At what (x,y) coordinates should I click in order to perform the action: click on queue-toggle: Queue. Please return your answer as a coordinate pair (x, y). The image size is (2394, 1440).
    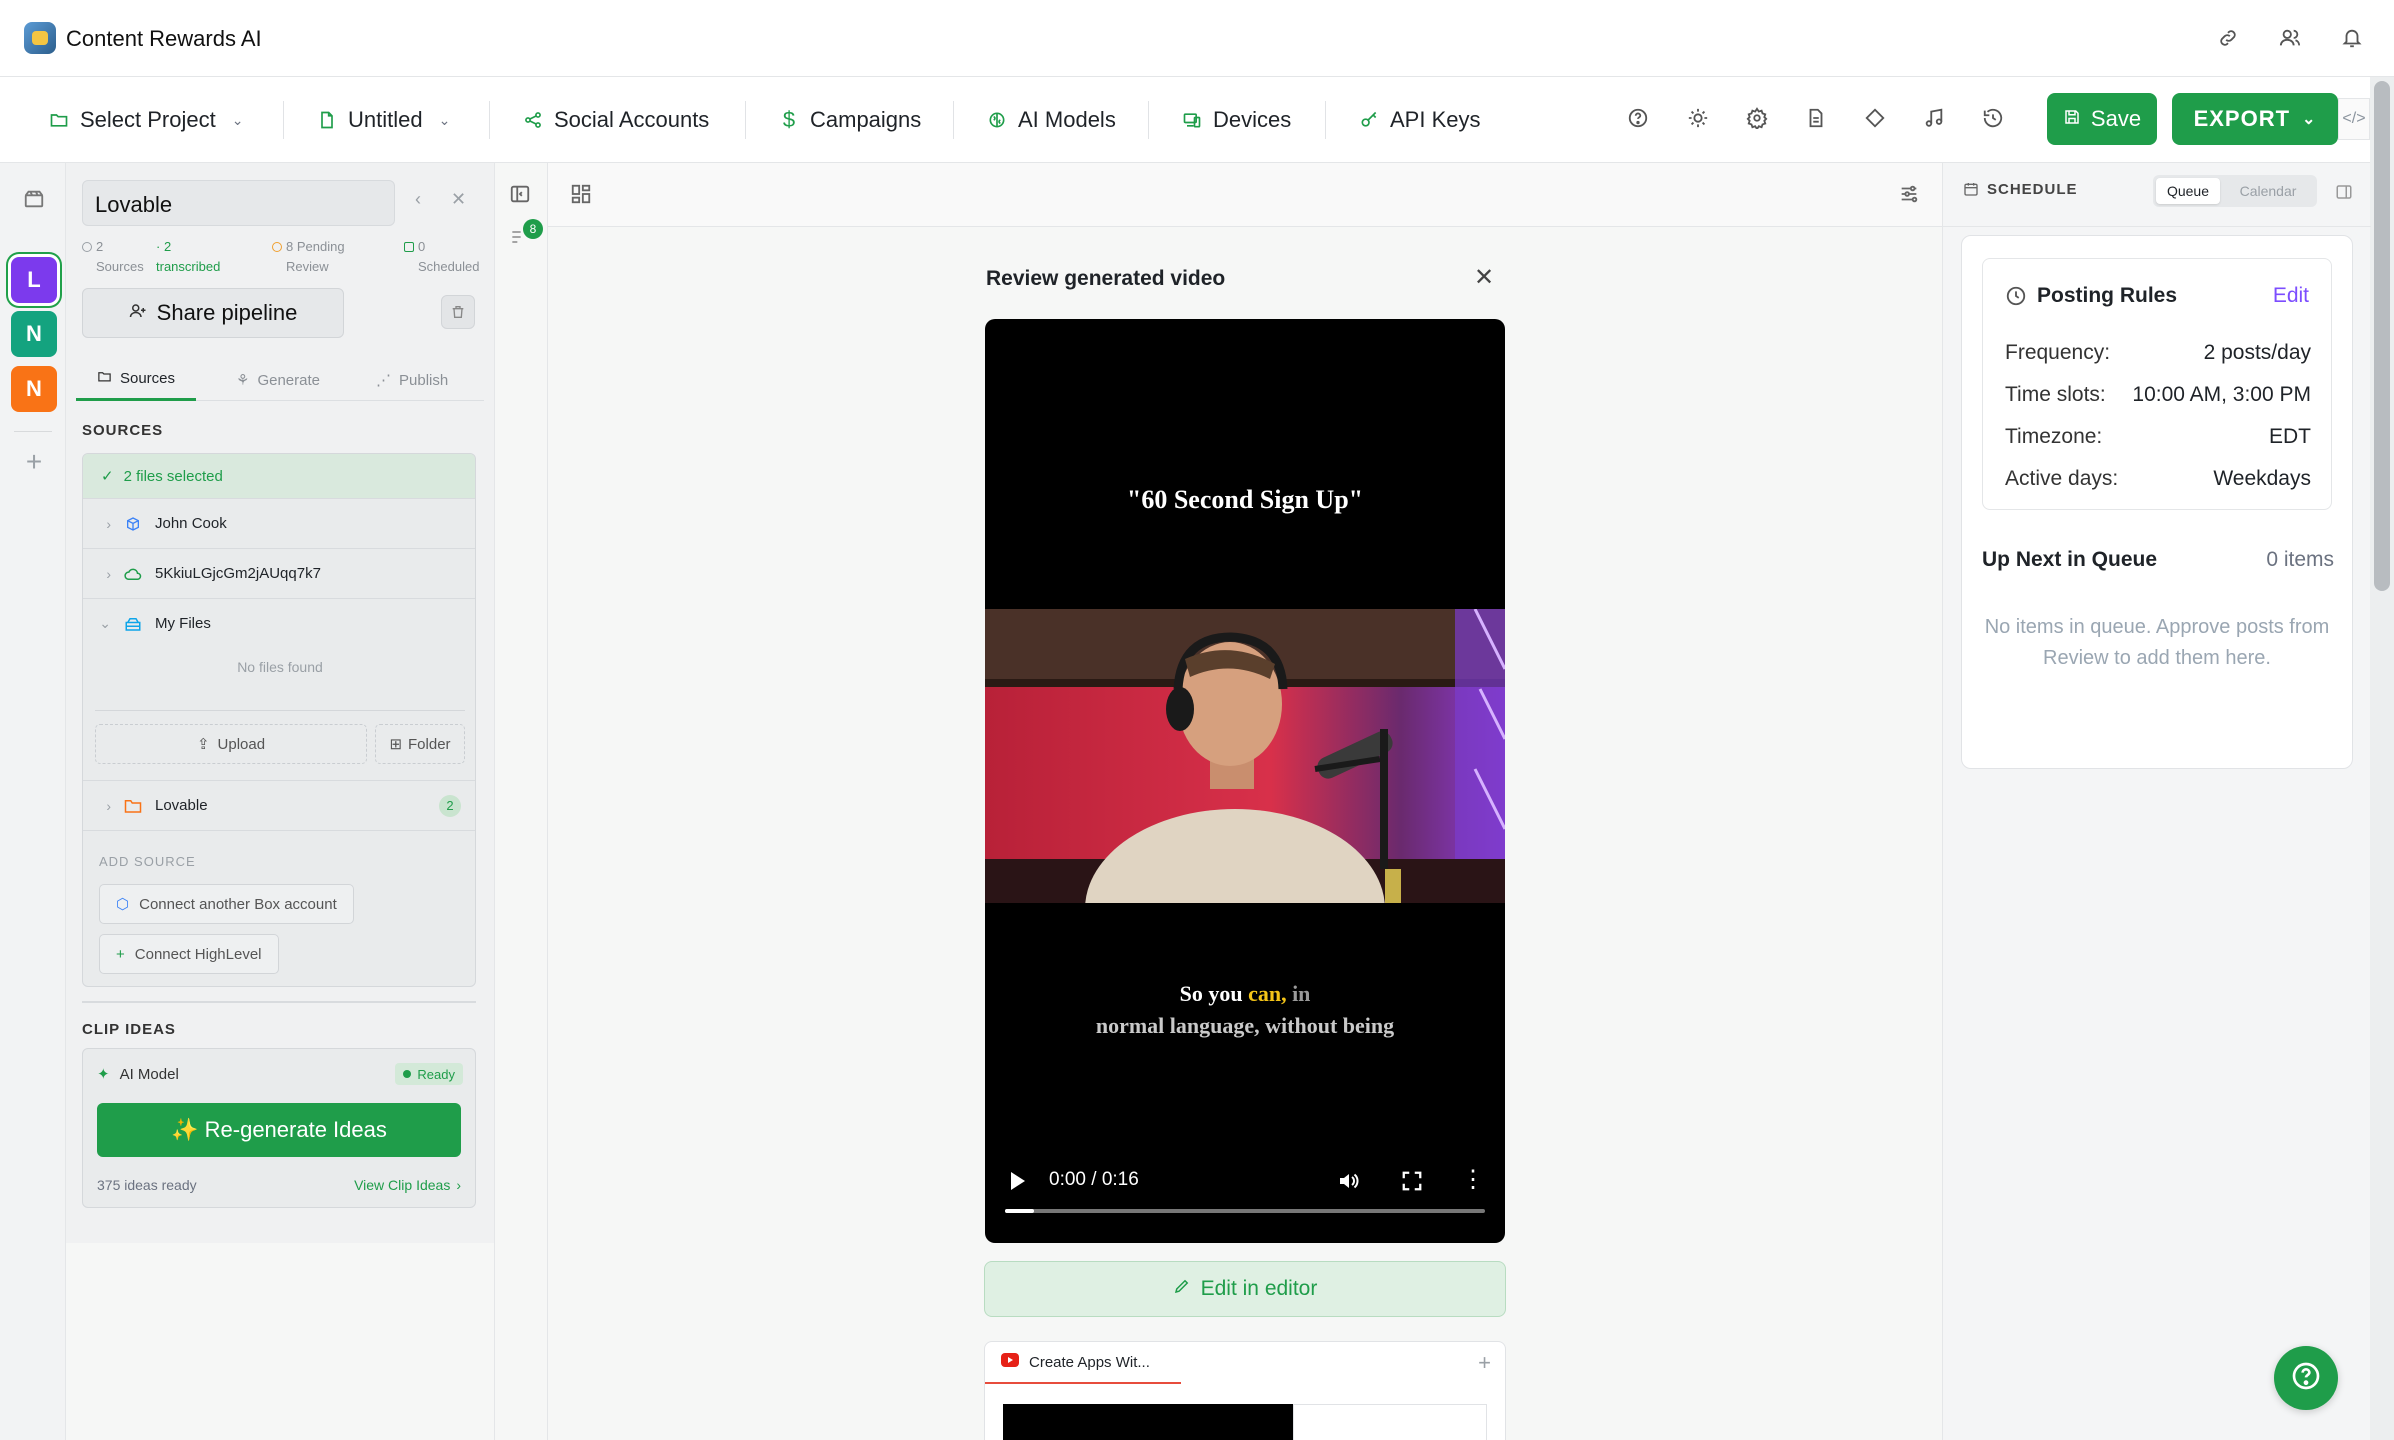
    Looking at the image, I should click on (2188, 191).